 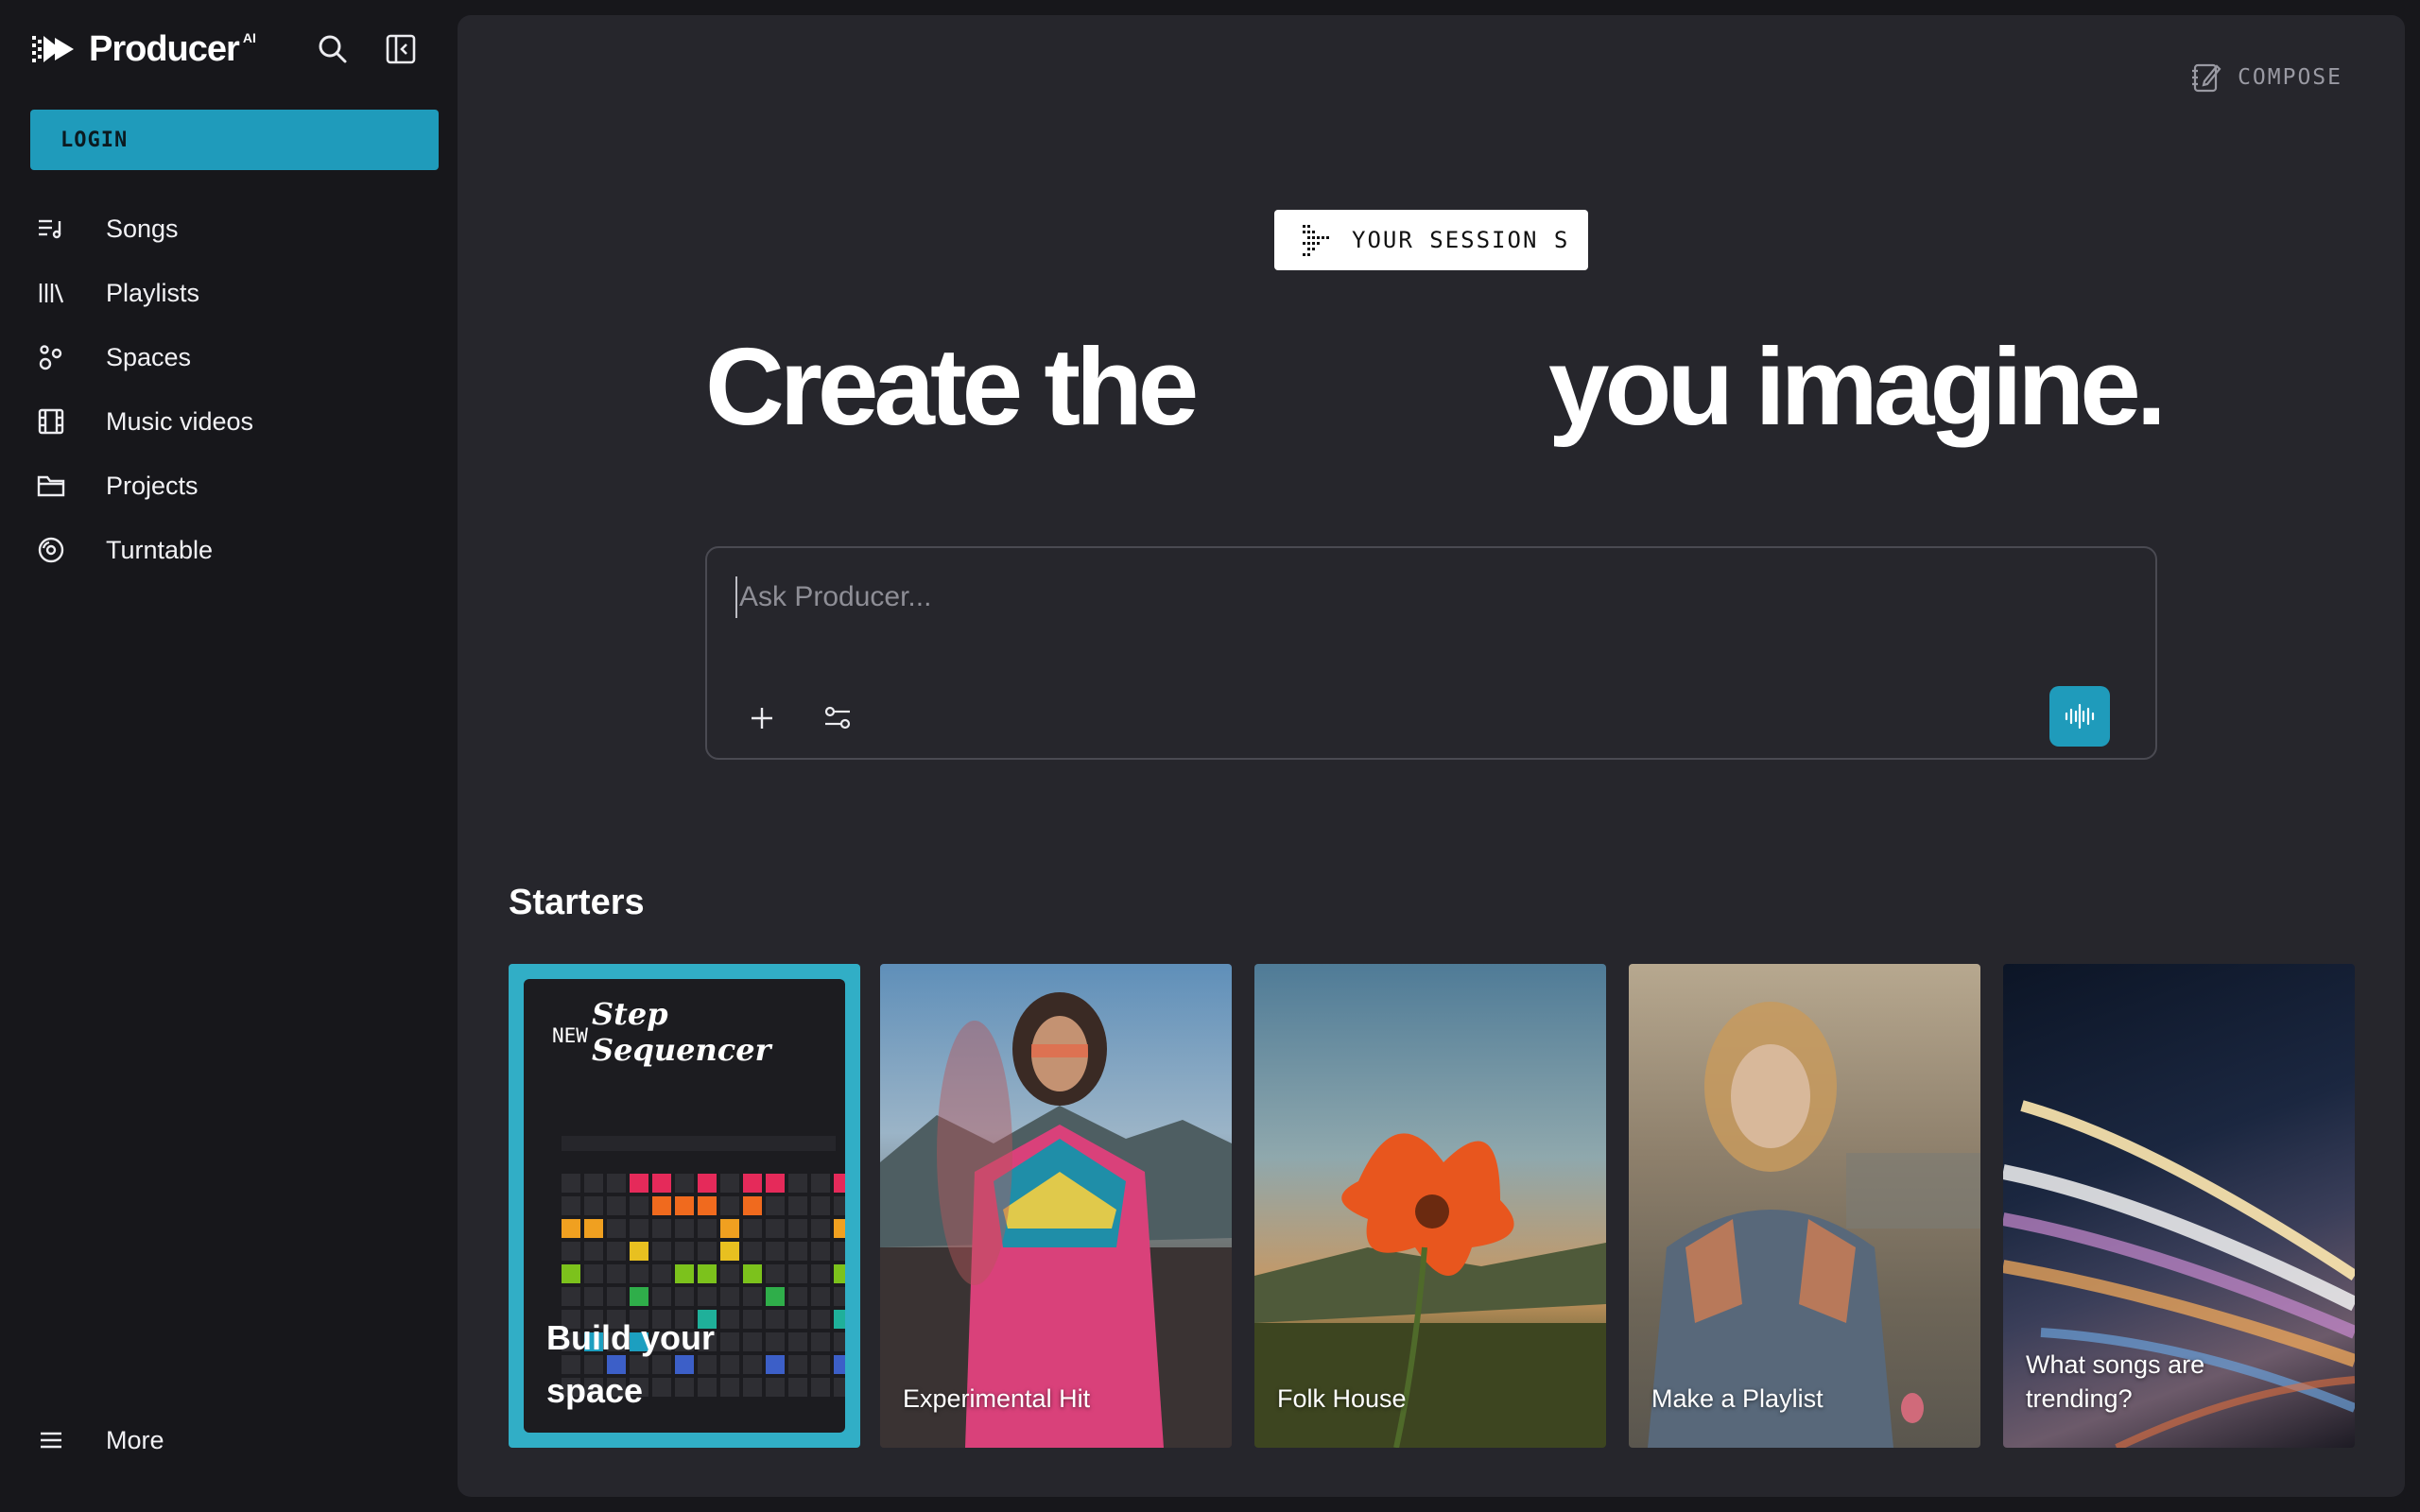 I want to click on brand: Producer AI, so click(x=144, y=49).